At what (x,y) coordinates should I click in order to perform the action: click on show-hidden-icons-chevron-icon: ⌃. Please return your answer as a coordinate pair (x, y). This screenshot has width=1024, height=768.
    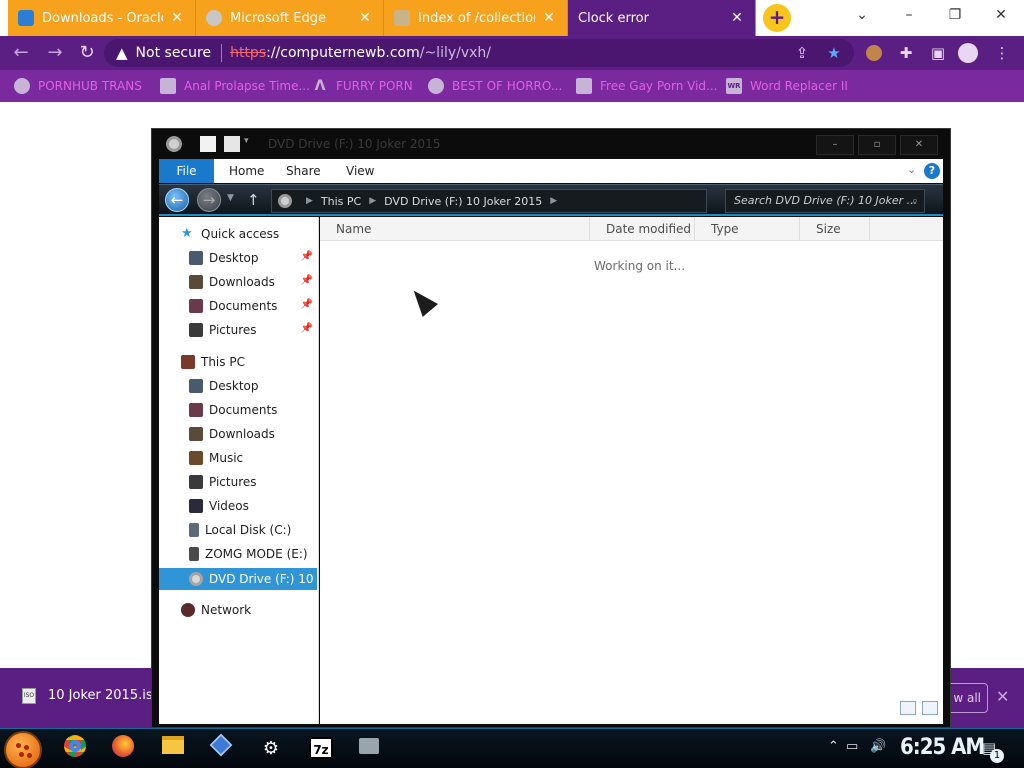
    Looking at the image, I should click on (833, 746).